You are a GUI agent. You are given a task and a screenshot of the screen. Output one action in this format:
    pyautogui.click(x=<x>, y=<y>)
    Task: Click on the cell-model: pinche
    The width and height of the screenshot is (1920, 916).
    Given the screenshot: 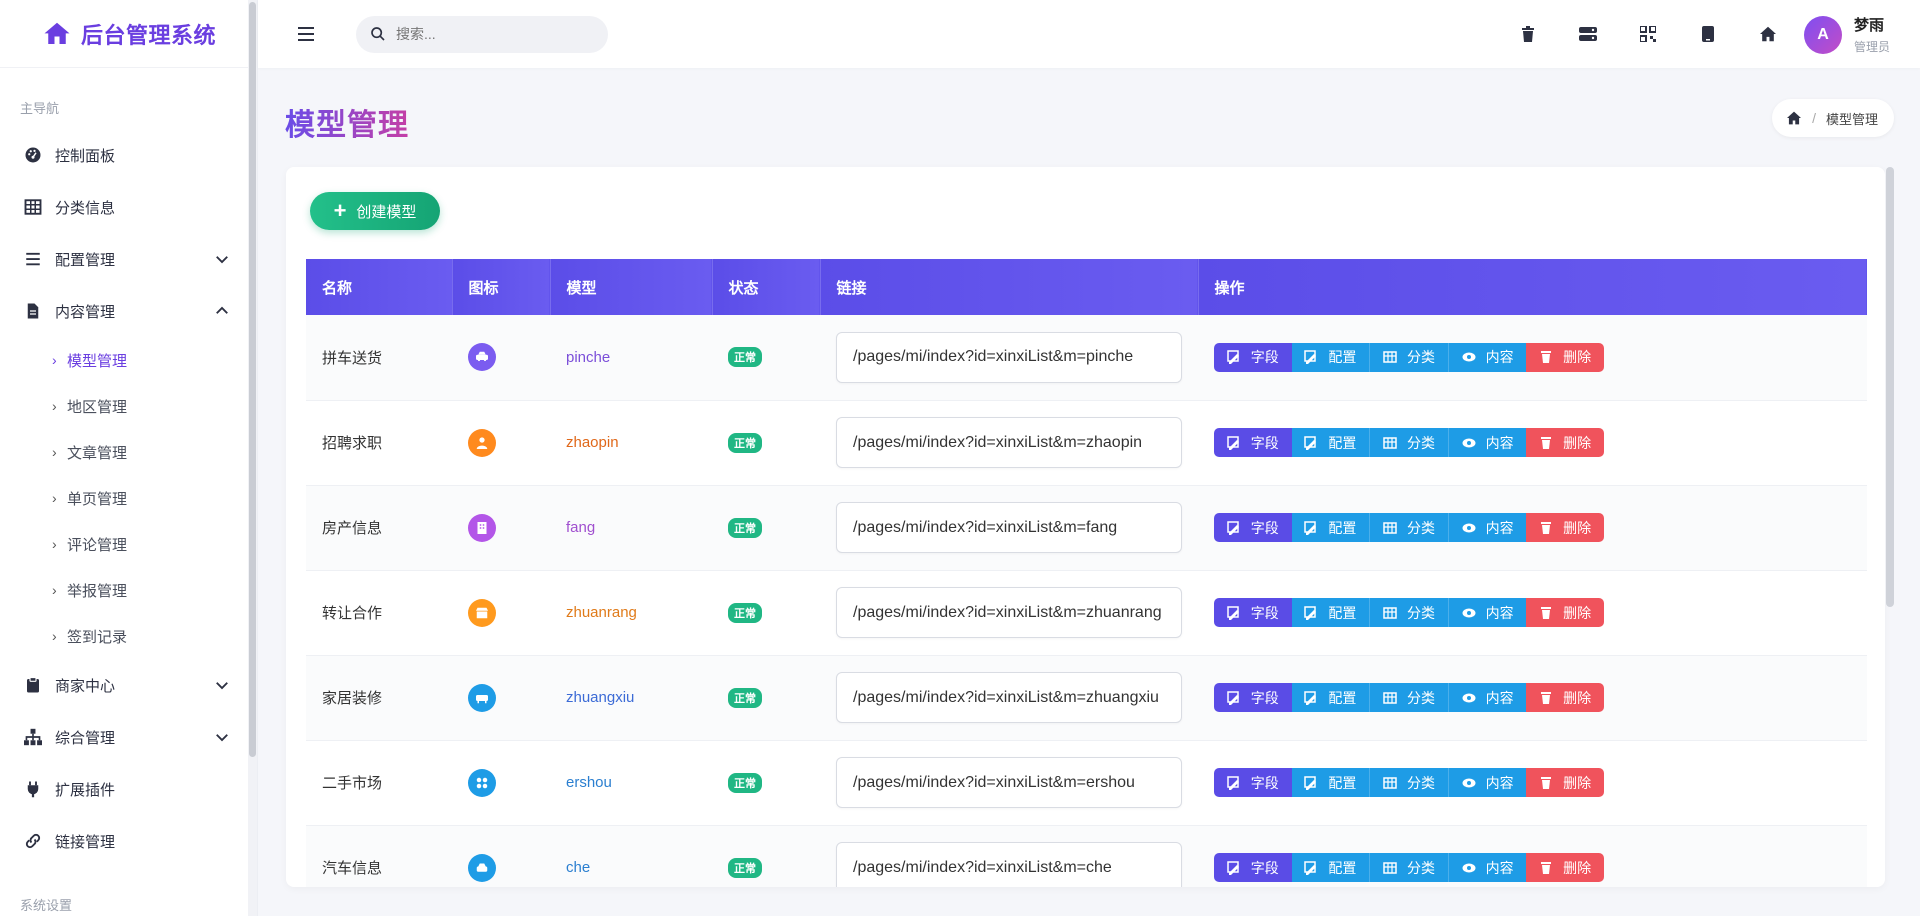 What is the action you would take?
    pyautogui.click(x=631, y=357)
    